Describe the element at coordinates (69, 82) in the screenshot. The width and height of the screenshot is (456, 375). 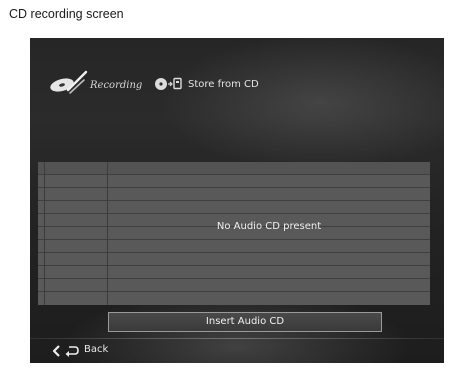
I see `recording-disc-icon` at that location.